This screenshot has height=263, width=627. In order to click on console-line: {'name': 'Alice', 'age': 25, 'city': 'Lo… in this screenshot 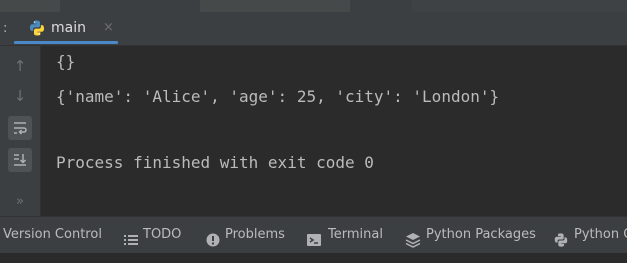, I will do `click(278, 96)`.